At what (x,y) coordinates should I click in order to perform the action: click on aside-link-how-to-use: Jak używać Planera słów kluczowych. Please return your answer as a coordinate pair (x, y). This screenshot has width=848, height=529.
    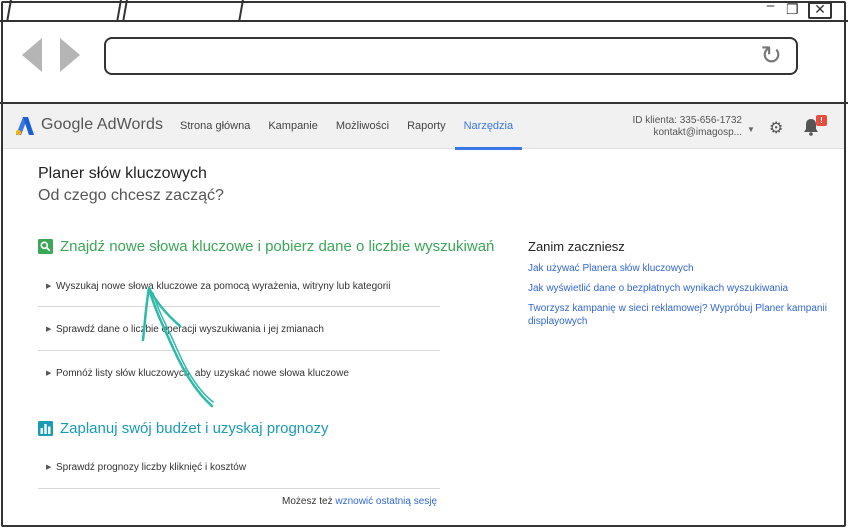
    Looking at the image, I should click on (678, 268).